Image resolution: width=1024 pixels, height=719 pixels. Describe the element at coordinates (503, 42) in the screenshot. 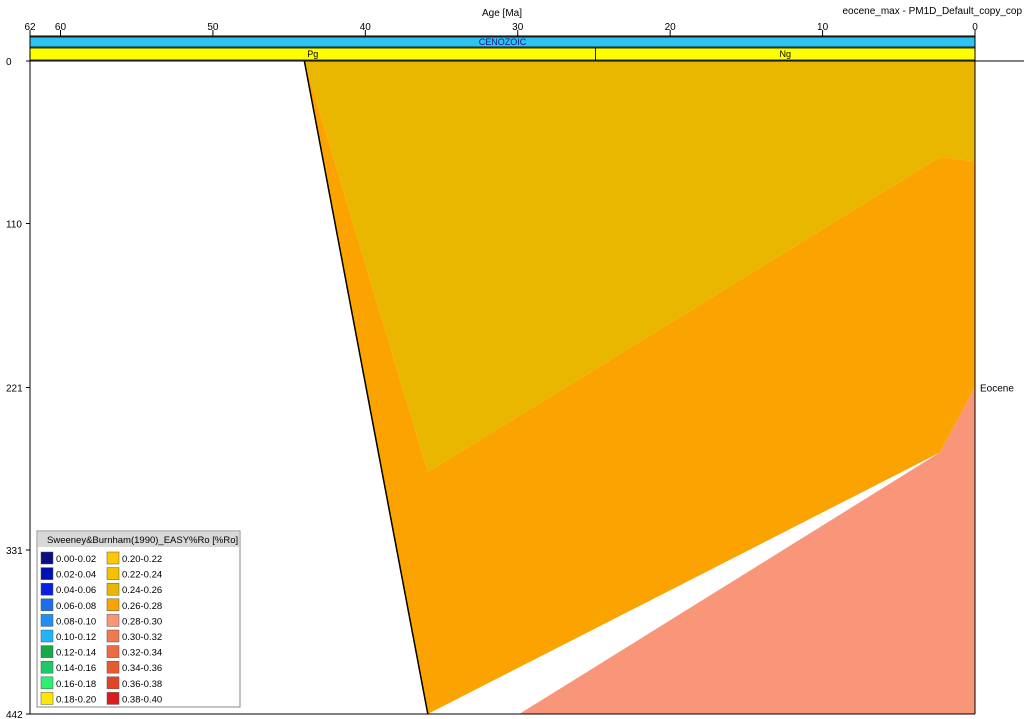

I see `era-label: CENOZOIC` at that location.